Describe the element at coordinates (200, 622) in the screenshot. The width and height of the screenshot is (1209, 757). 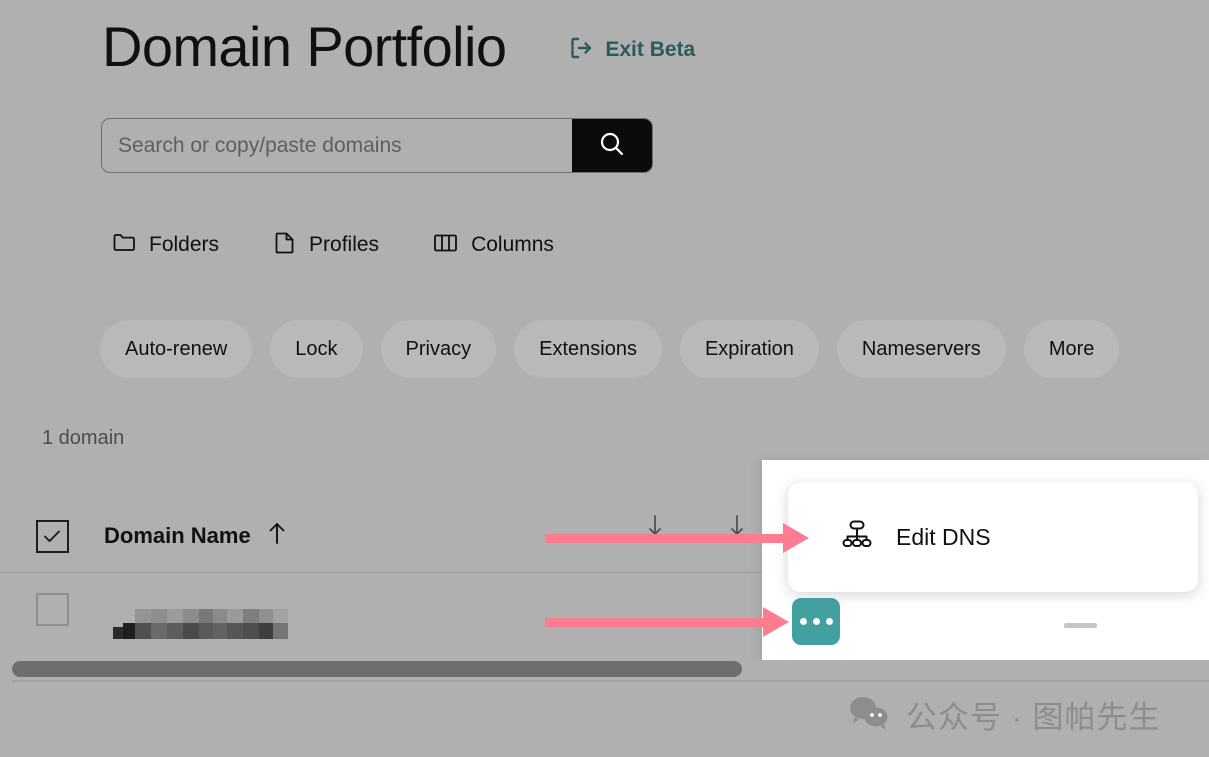
I see `redacted-domain-name` at that location.